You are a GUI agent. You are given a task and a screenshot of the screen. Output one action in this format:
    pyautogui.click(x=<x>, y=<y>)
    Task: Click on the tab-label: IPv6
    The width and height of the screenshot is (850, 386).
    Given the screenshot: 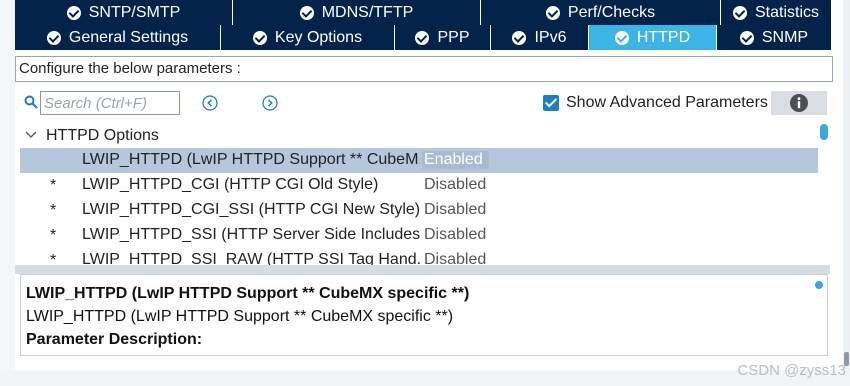 What is the action you would take?
    pyautogui.click(x=550, y=37)
    